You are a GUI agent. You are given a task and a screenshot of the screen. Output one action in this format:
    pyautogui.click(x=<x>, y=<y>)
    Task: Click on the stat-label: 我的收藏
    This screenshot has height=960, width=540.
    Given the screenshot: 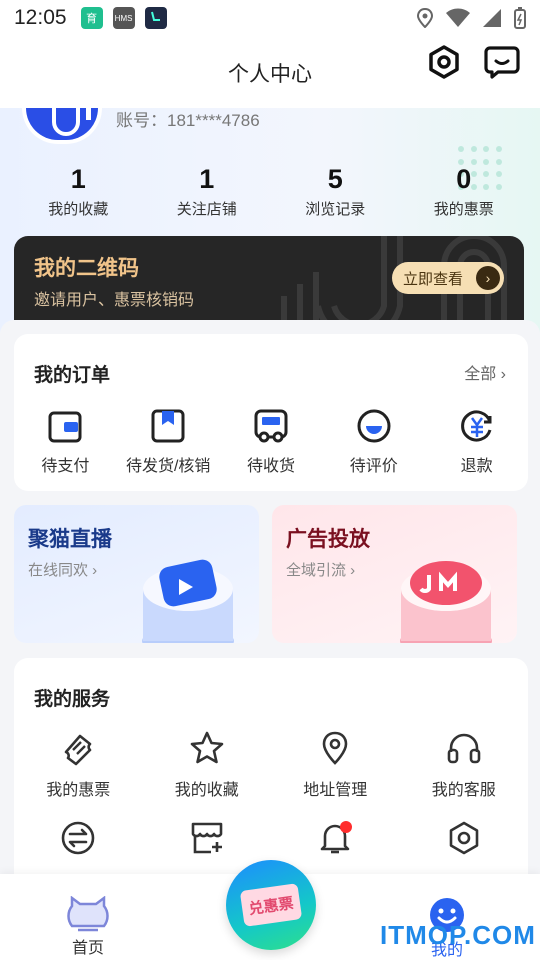 What is the action you would take?
    pyautogui.click(x=78, y=209)
    